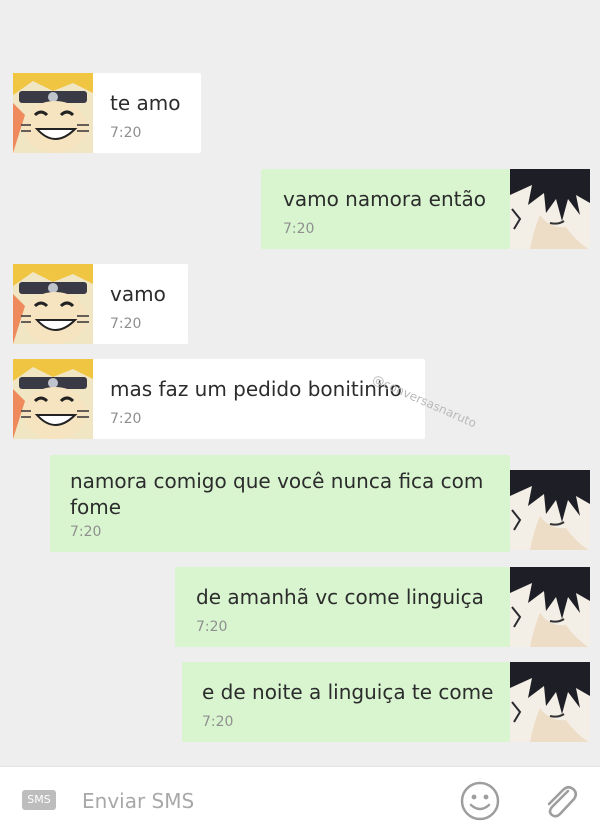 The height and width of the screenshot is (839, 600). I want to click on message-text-line-1: namora comigo que você nunca fica com, so click(277, 481).